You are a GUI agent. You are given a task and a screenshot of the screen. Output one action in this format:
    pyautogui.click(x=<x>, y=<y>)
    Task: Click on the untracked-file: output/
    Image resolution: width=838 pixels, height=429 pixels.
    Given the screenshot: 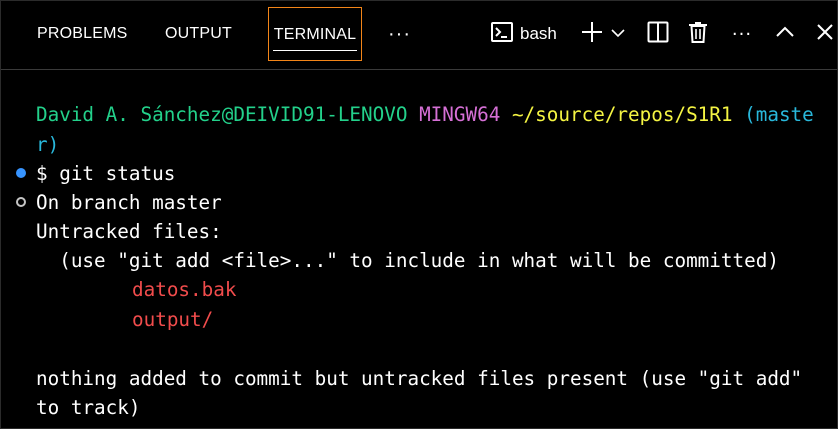 What is the action you would take?
    pyautogui.click(x=173, y=319)
    